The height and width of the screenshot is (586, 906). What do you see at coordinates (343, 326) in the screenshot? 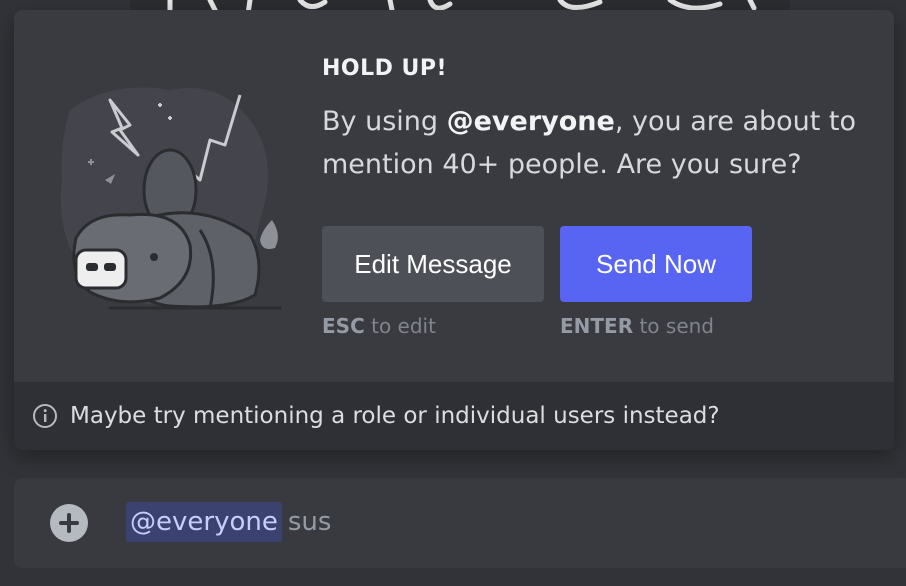
I see `esc-key-label: ESC` at bounding box center [343, 326].